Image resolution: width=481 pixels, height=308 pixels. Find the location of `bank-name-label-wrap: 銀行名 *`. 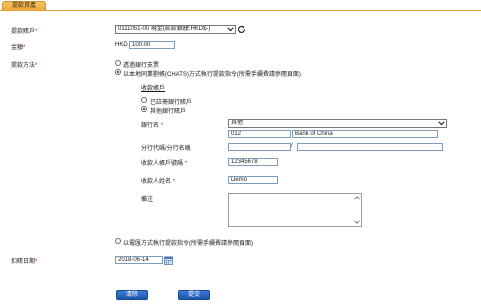

bank-name-label-wrap: 銀行名 * is located at coordinates (152, 124).